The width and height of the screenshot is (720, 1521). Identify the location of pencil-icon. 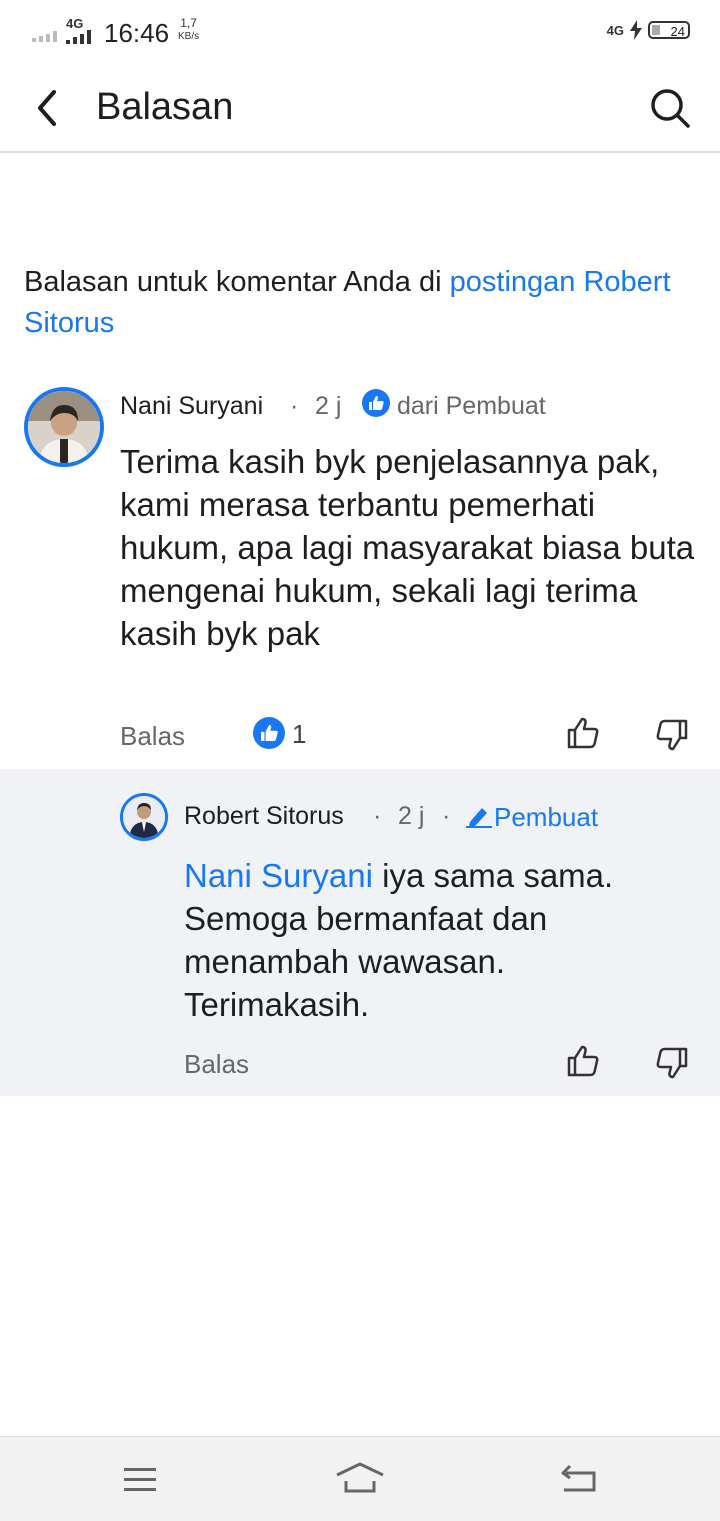
(479, 818).